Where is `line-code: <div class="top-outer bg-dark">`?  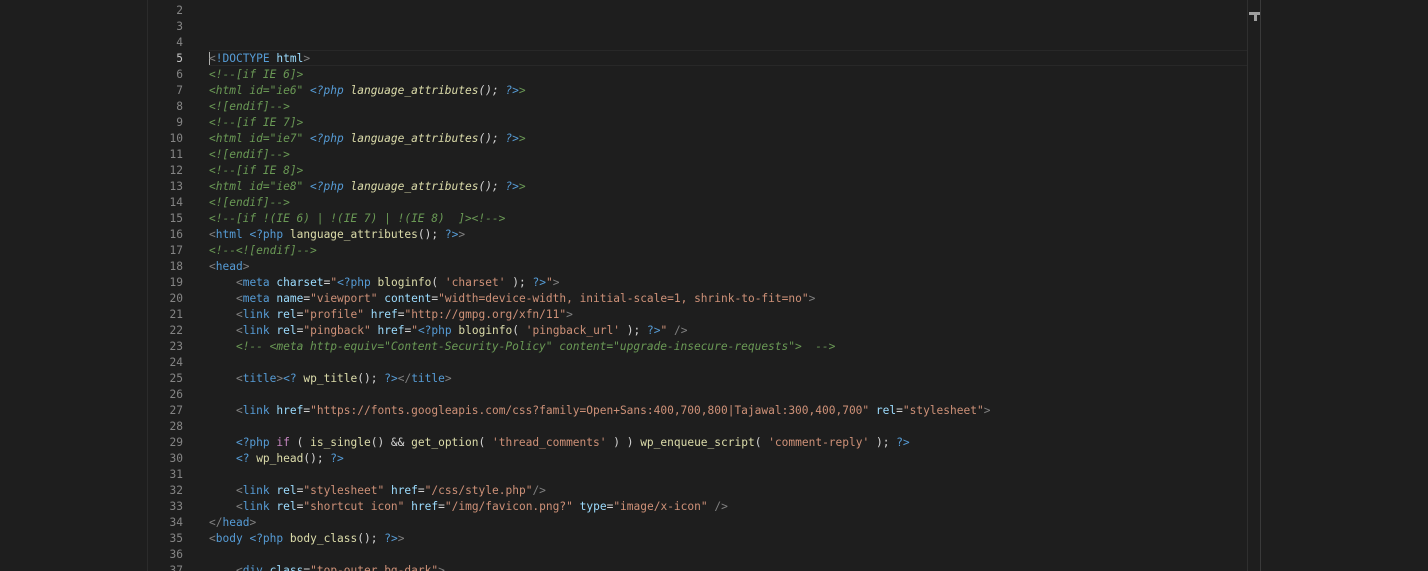 line-code: <div class="top-outer bg-dark"> is located at coordinates (327, 567).